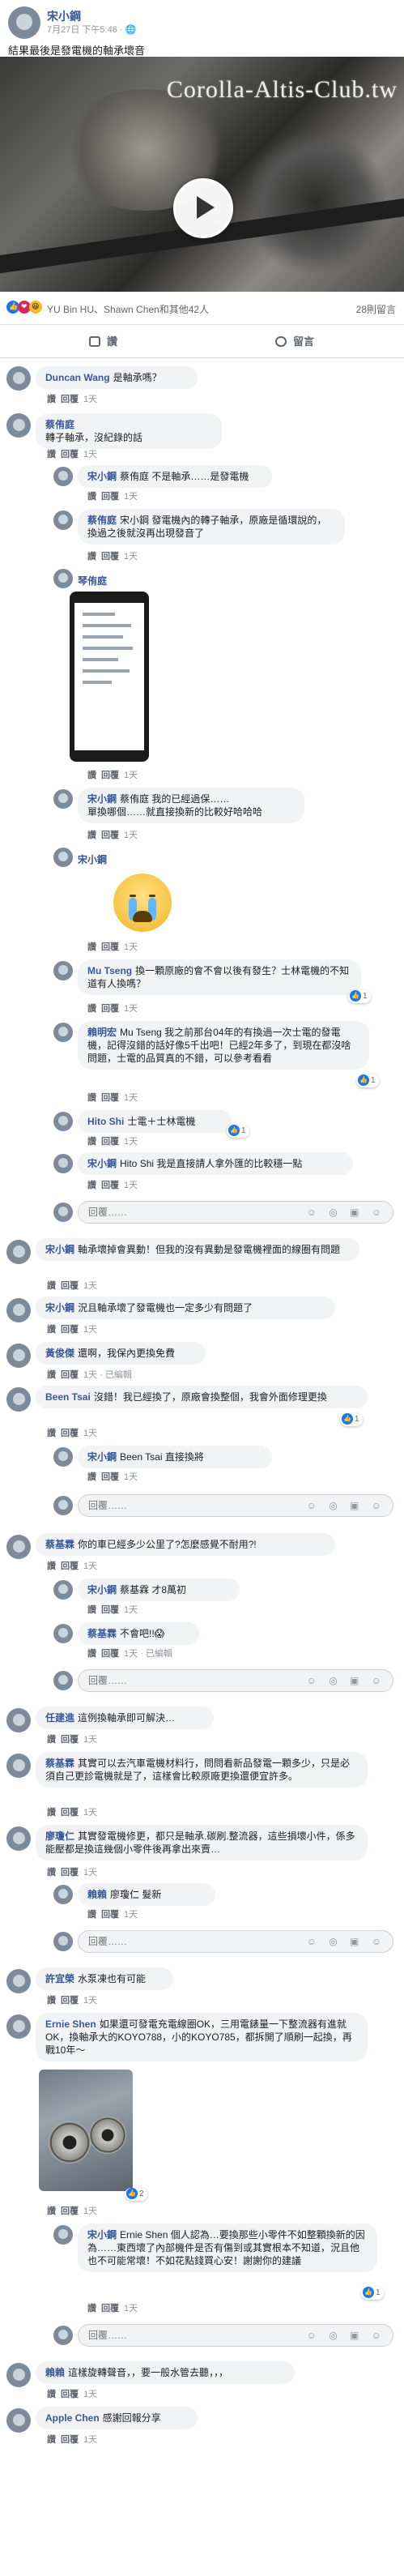 This screenshot has width=404, height=2576. I want to click on post-action-bar: 讚 留言, so click(202, 341).